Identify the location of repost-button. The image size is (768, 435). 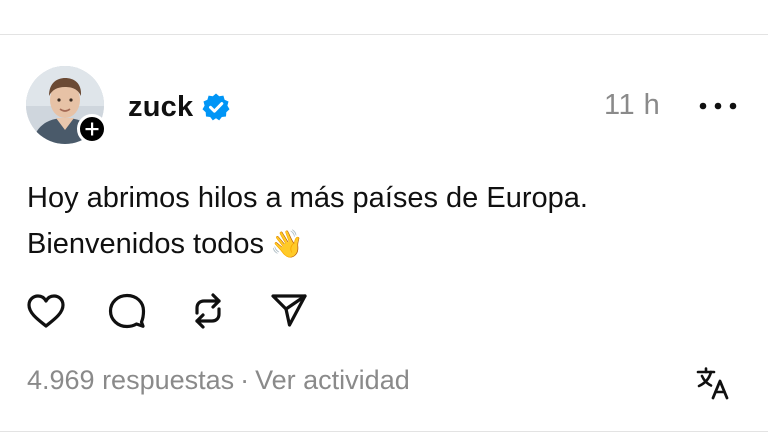
(208, 311).